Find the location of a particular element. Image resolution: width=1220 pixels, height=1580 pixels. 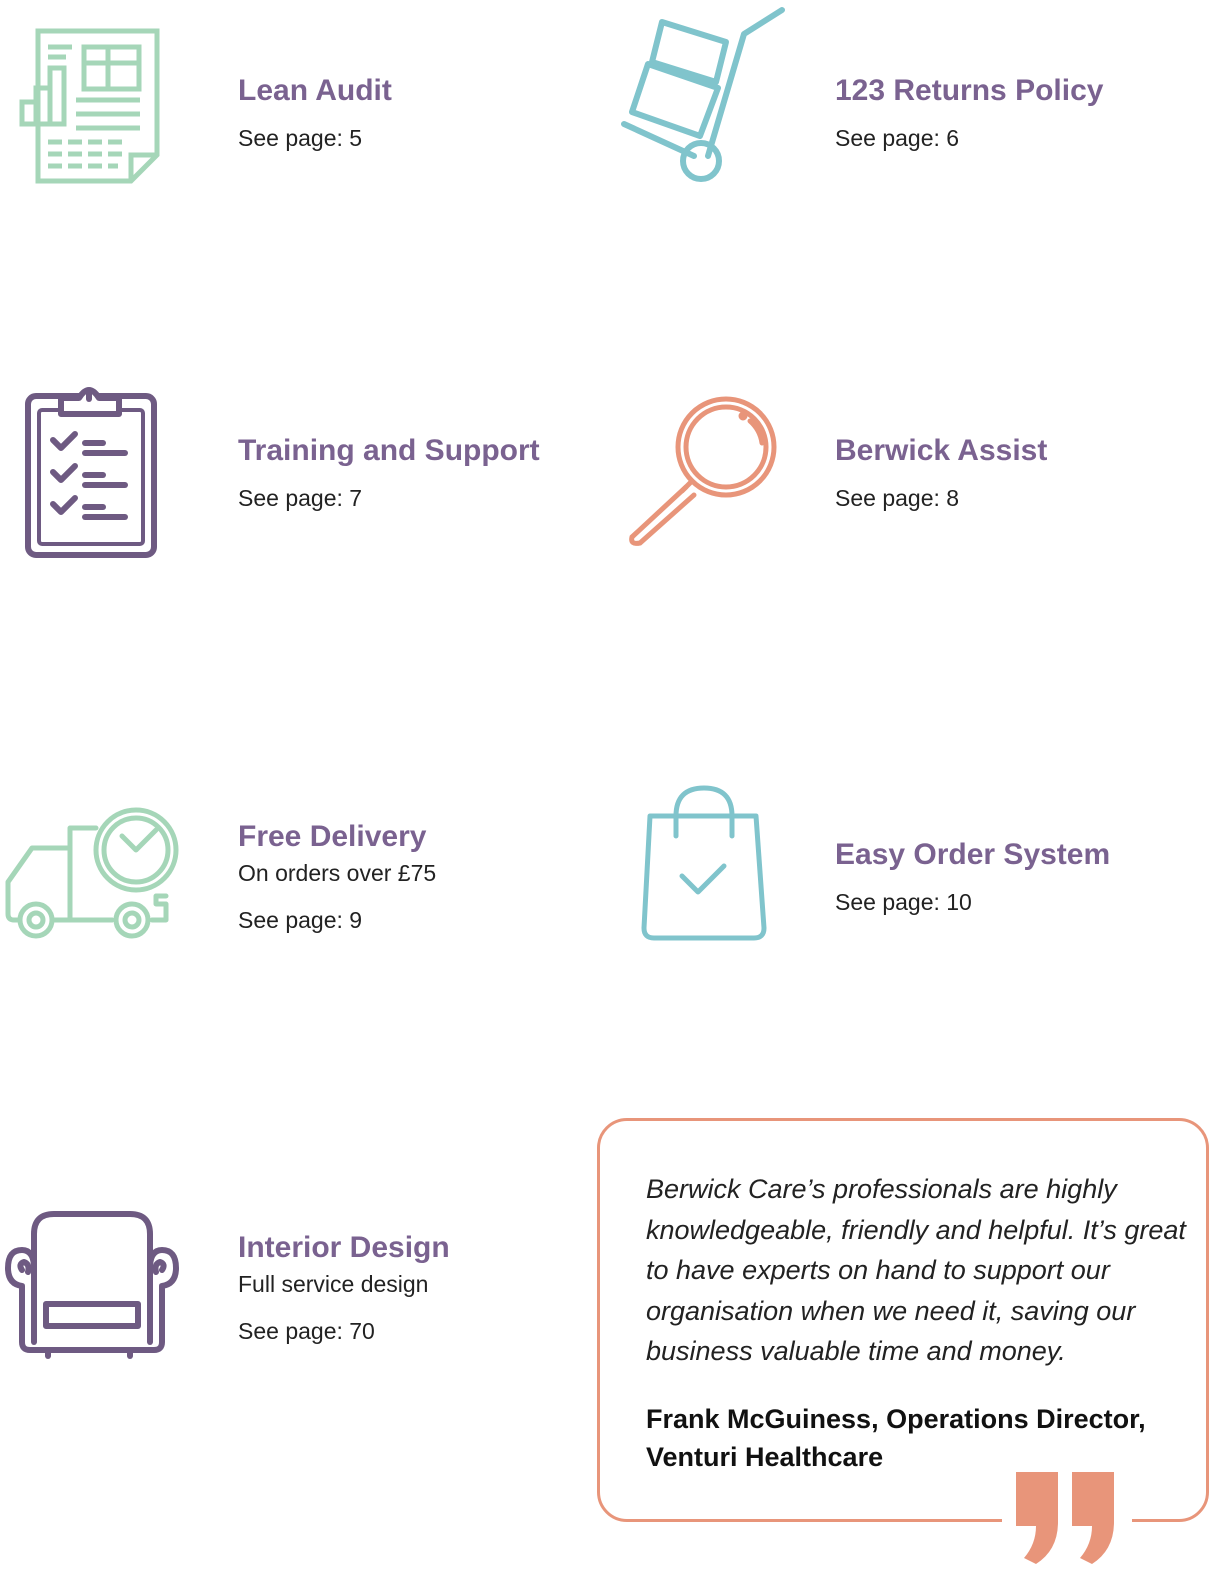

page-reference: See page: 5 is located at coordinates (300, 138).